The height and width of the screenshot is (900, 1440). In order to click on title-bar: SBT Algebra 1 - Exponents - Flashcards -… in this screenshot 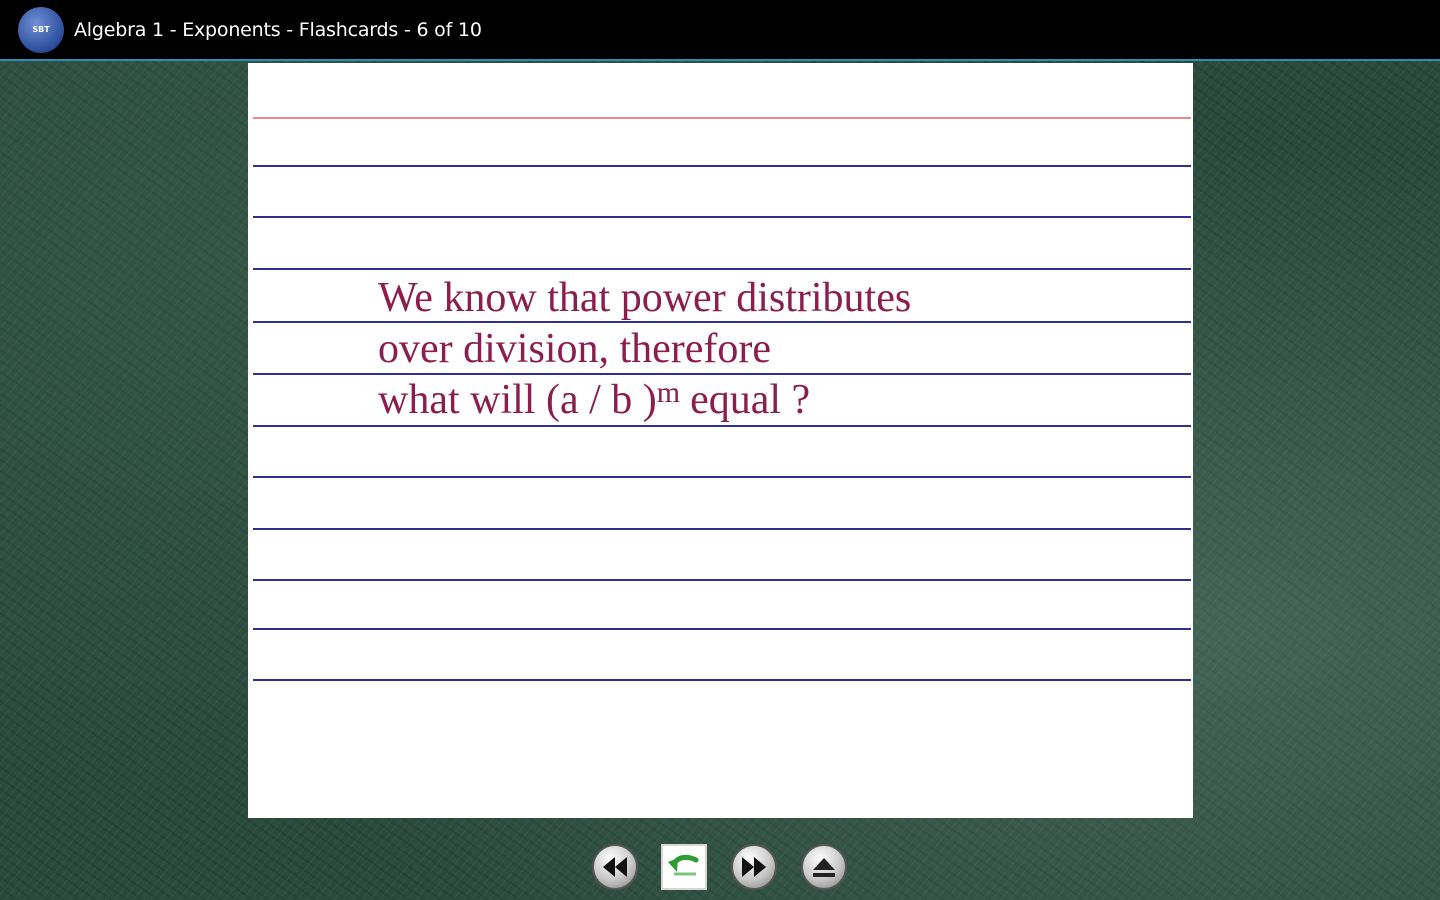, I will do `click(720, 30)`.